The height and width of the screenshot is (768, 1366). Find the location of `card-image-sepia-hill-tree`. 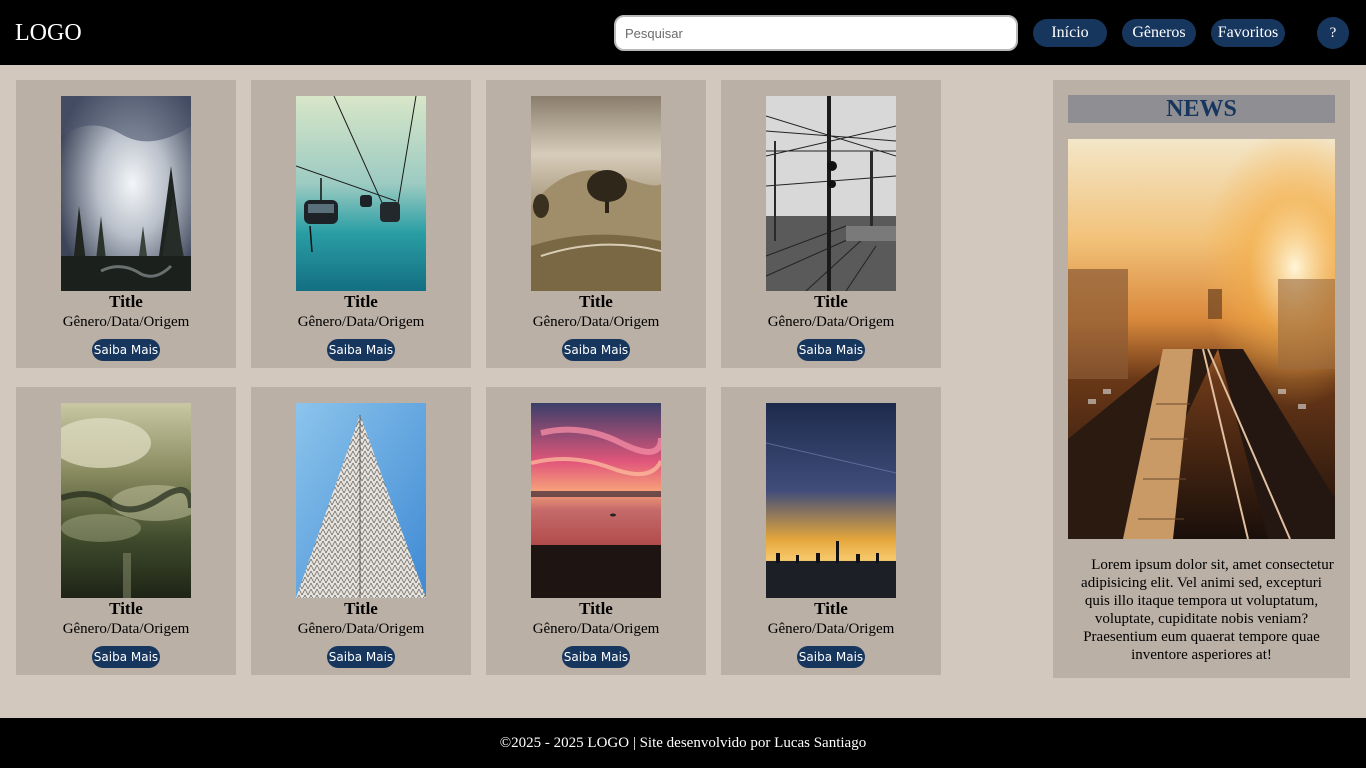

card-image-sepia-hill-tree is located at coordinates (596, 193).